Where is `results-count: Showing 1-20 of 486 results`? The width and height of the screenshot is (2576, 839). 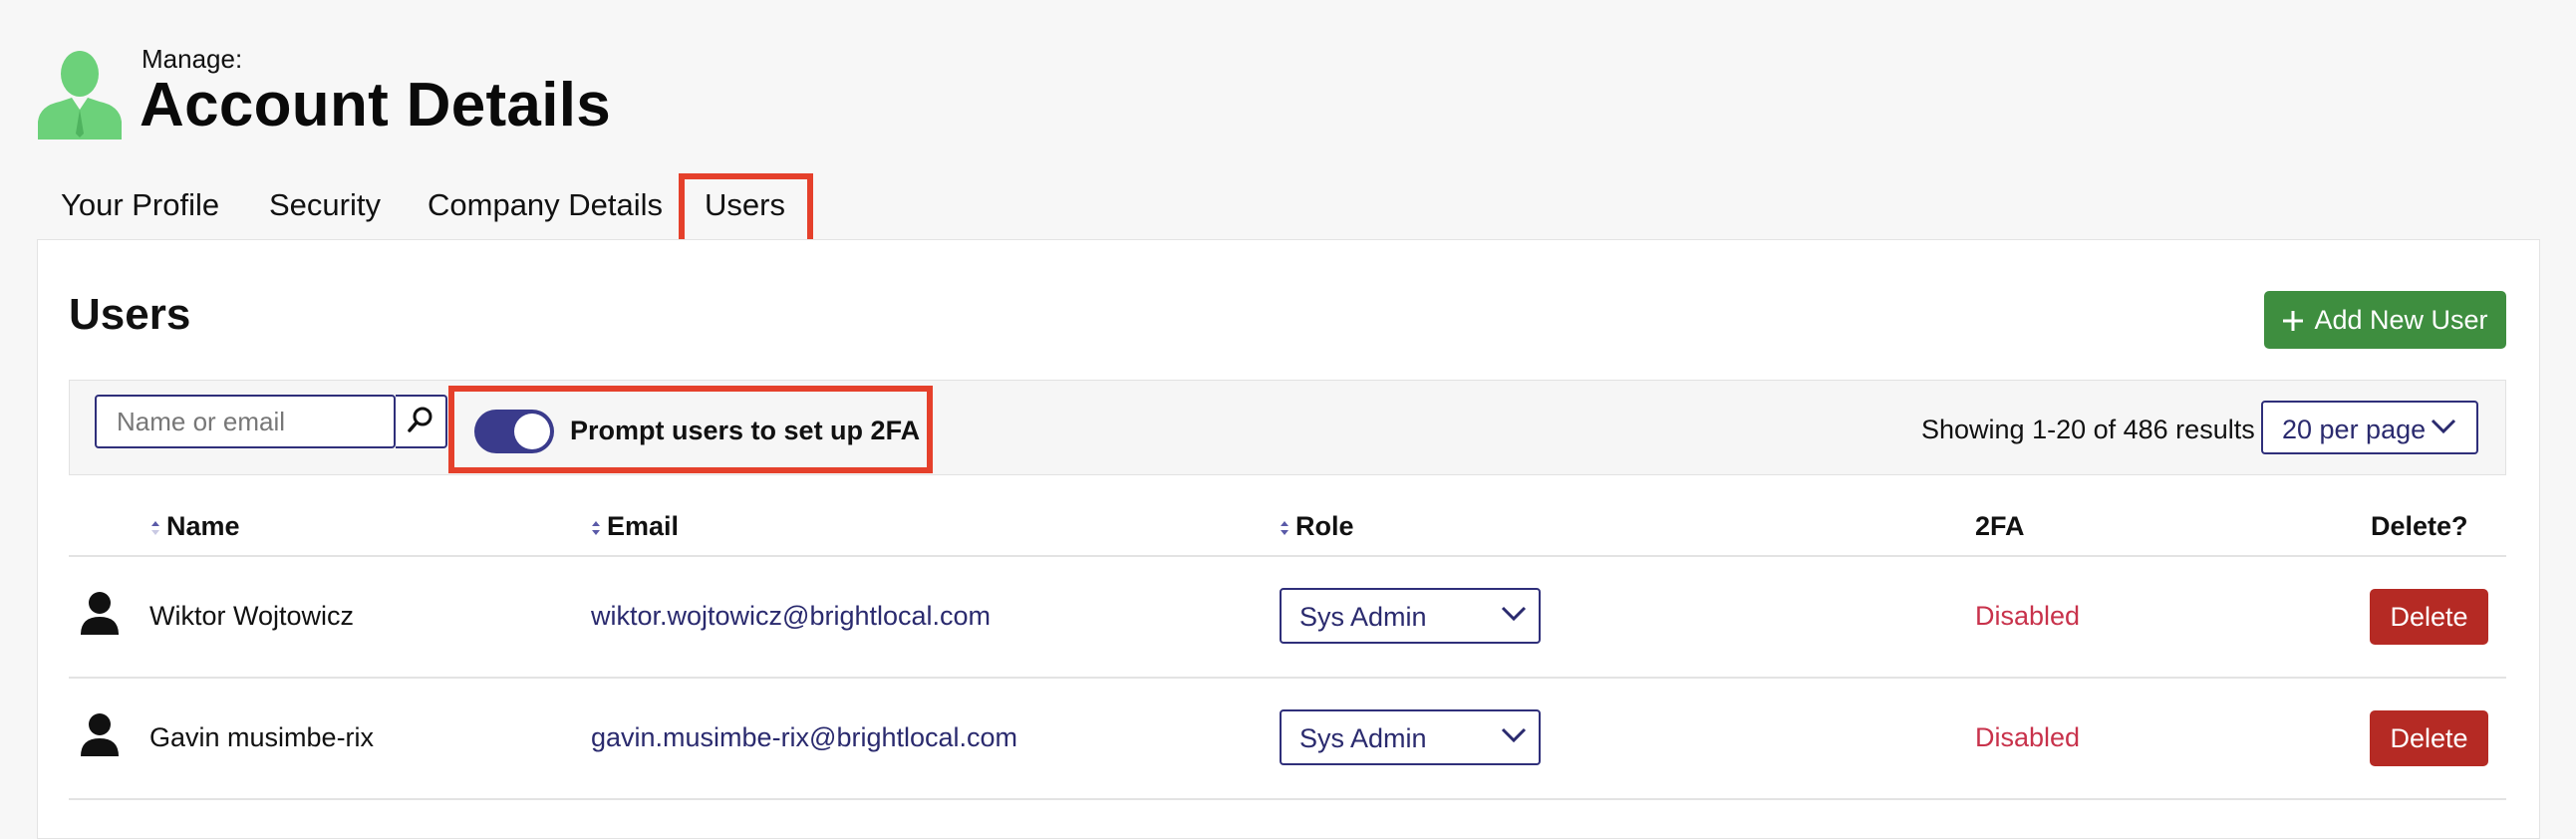
results-count: Showing 1-20 of 486 results is located at coordinates (2088, 430).